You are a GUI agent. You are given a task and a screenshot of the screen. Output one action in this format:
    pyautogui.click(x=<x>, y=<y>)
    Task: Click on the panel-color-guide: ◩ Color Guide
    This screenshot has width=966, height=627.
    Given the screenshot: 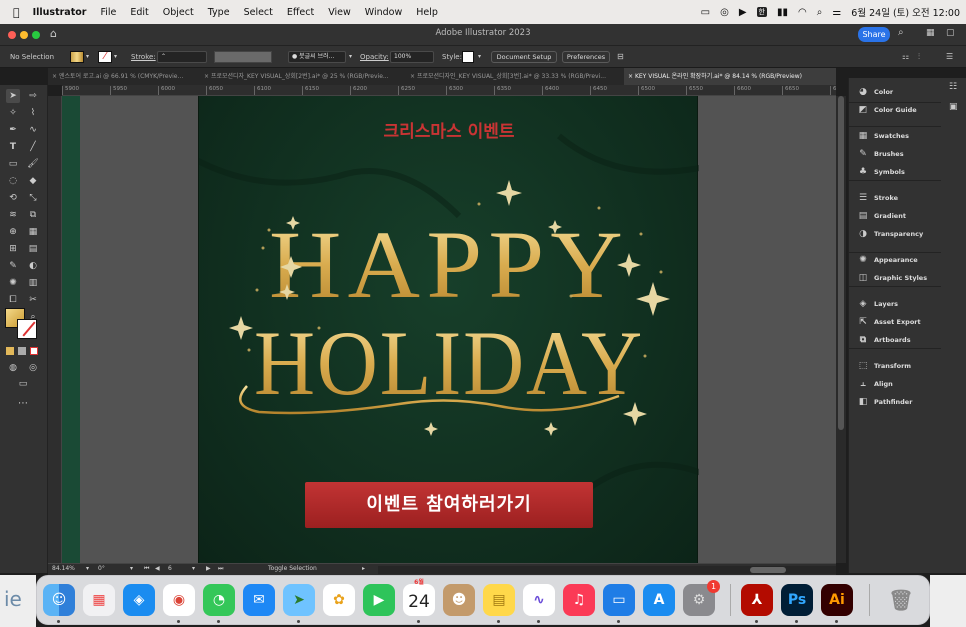 What is the action you would take?
    pyautogui.click(x=887, y=110)
    